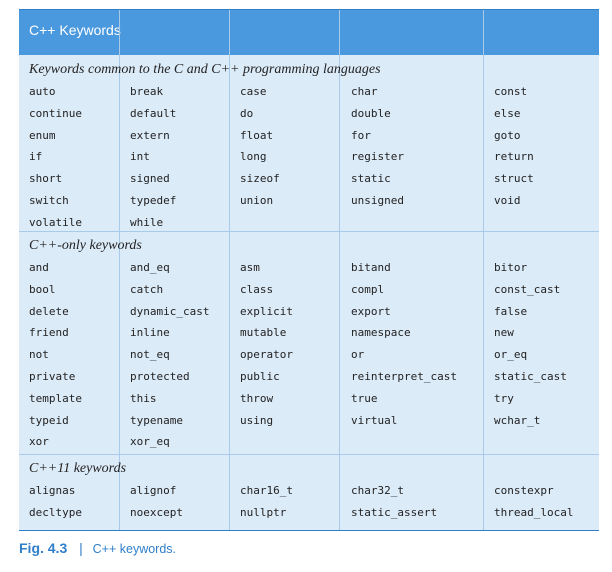  Describe the element at coordinates (257, 398) in the screenshot. I see `keyword-cell: throw` at that location.